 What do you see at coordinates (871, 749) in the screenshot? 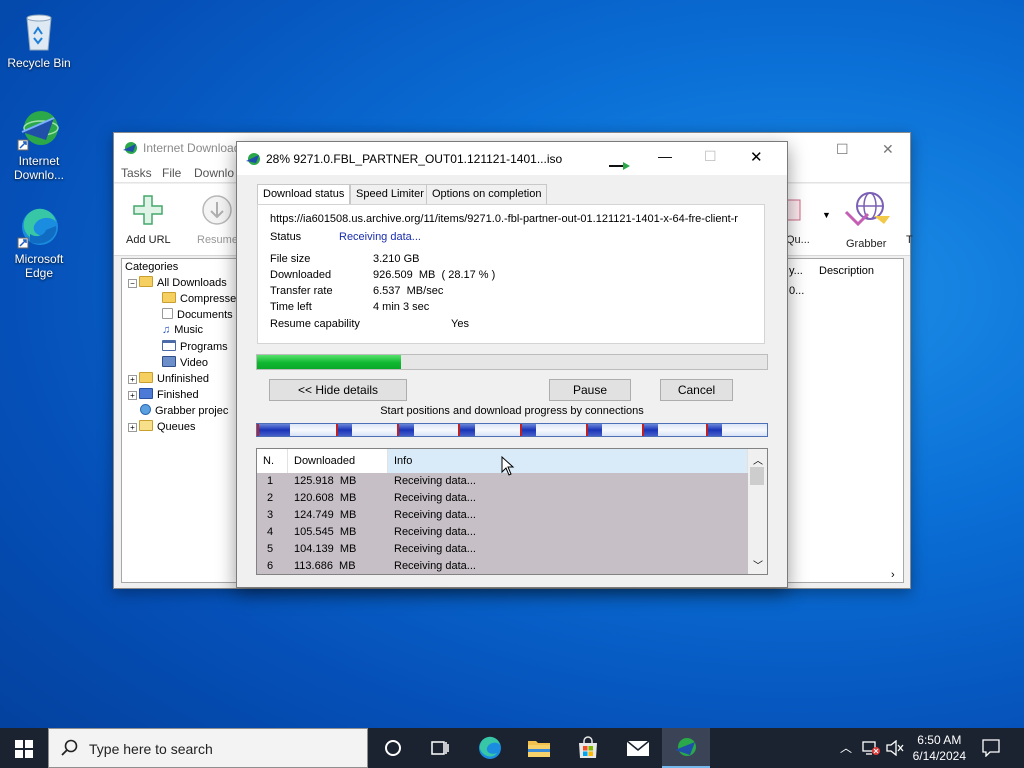
I see `network-icon` at bounding box center [871, 749].